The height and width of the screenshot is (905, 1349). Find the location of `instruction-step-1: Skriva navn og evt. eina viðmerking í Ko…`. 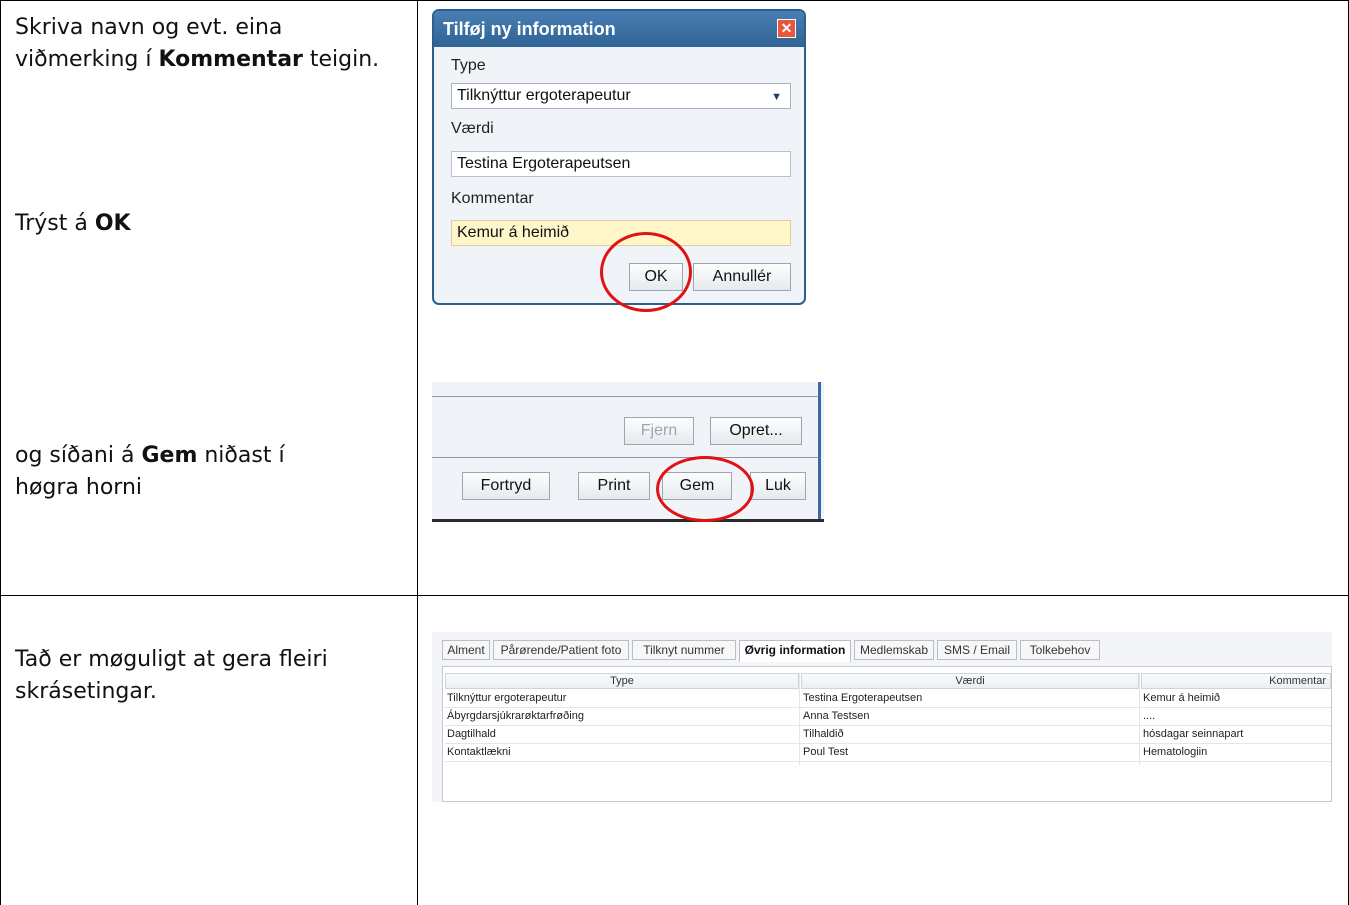

instruction-step-1: Skriva navn og evt. eina viðmerking í Ko… is located at coordinates (210, 44).